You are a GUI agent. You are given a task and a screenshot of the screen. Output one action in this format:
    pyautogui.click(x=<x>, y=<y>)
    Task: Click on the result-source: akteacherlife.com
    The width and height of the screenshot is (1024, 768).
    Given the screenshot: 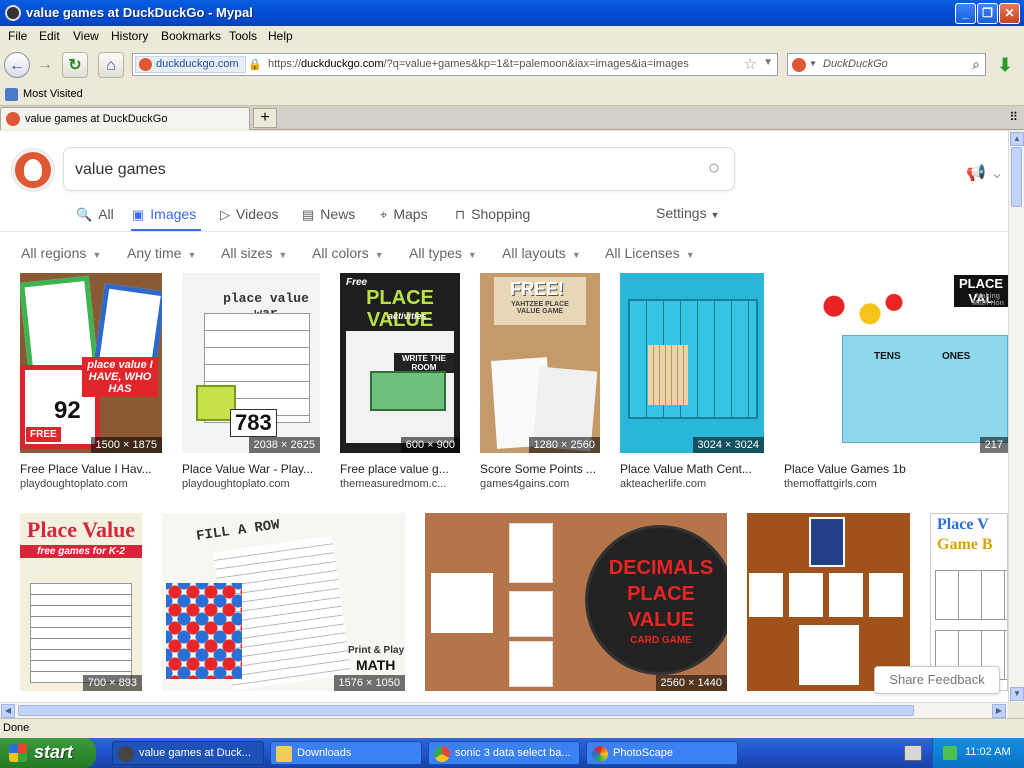 What is the action you would take?
    pyautogui.click(x=690, y=484)
    